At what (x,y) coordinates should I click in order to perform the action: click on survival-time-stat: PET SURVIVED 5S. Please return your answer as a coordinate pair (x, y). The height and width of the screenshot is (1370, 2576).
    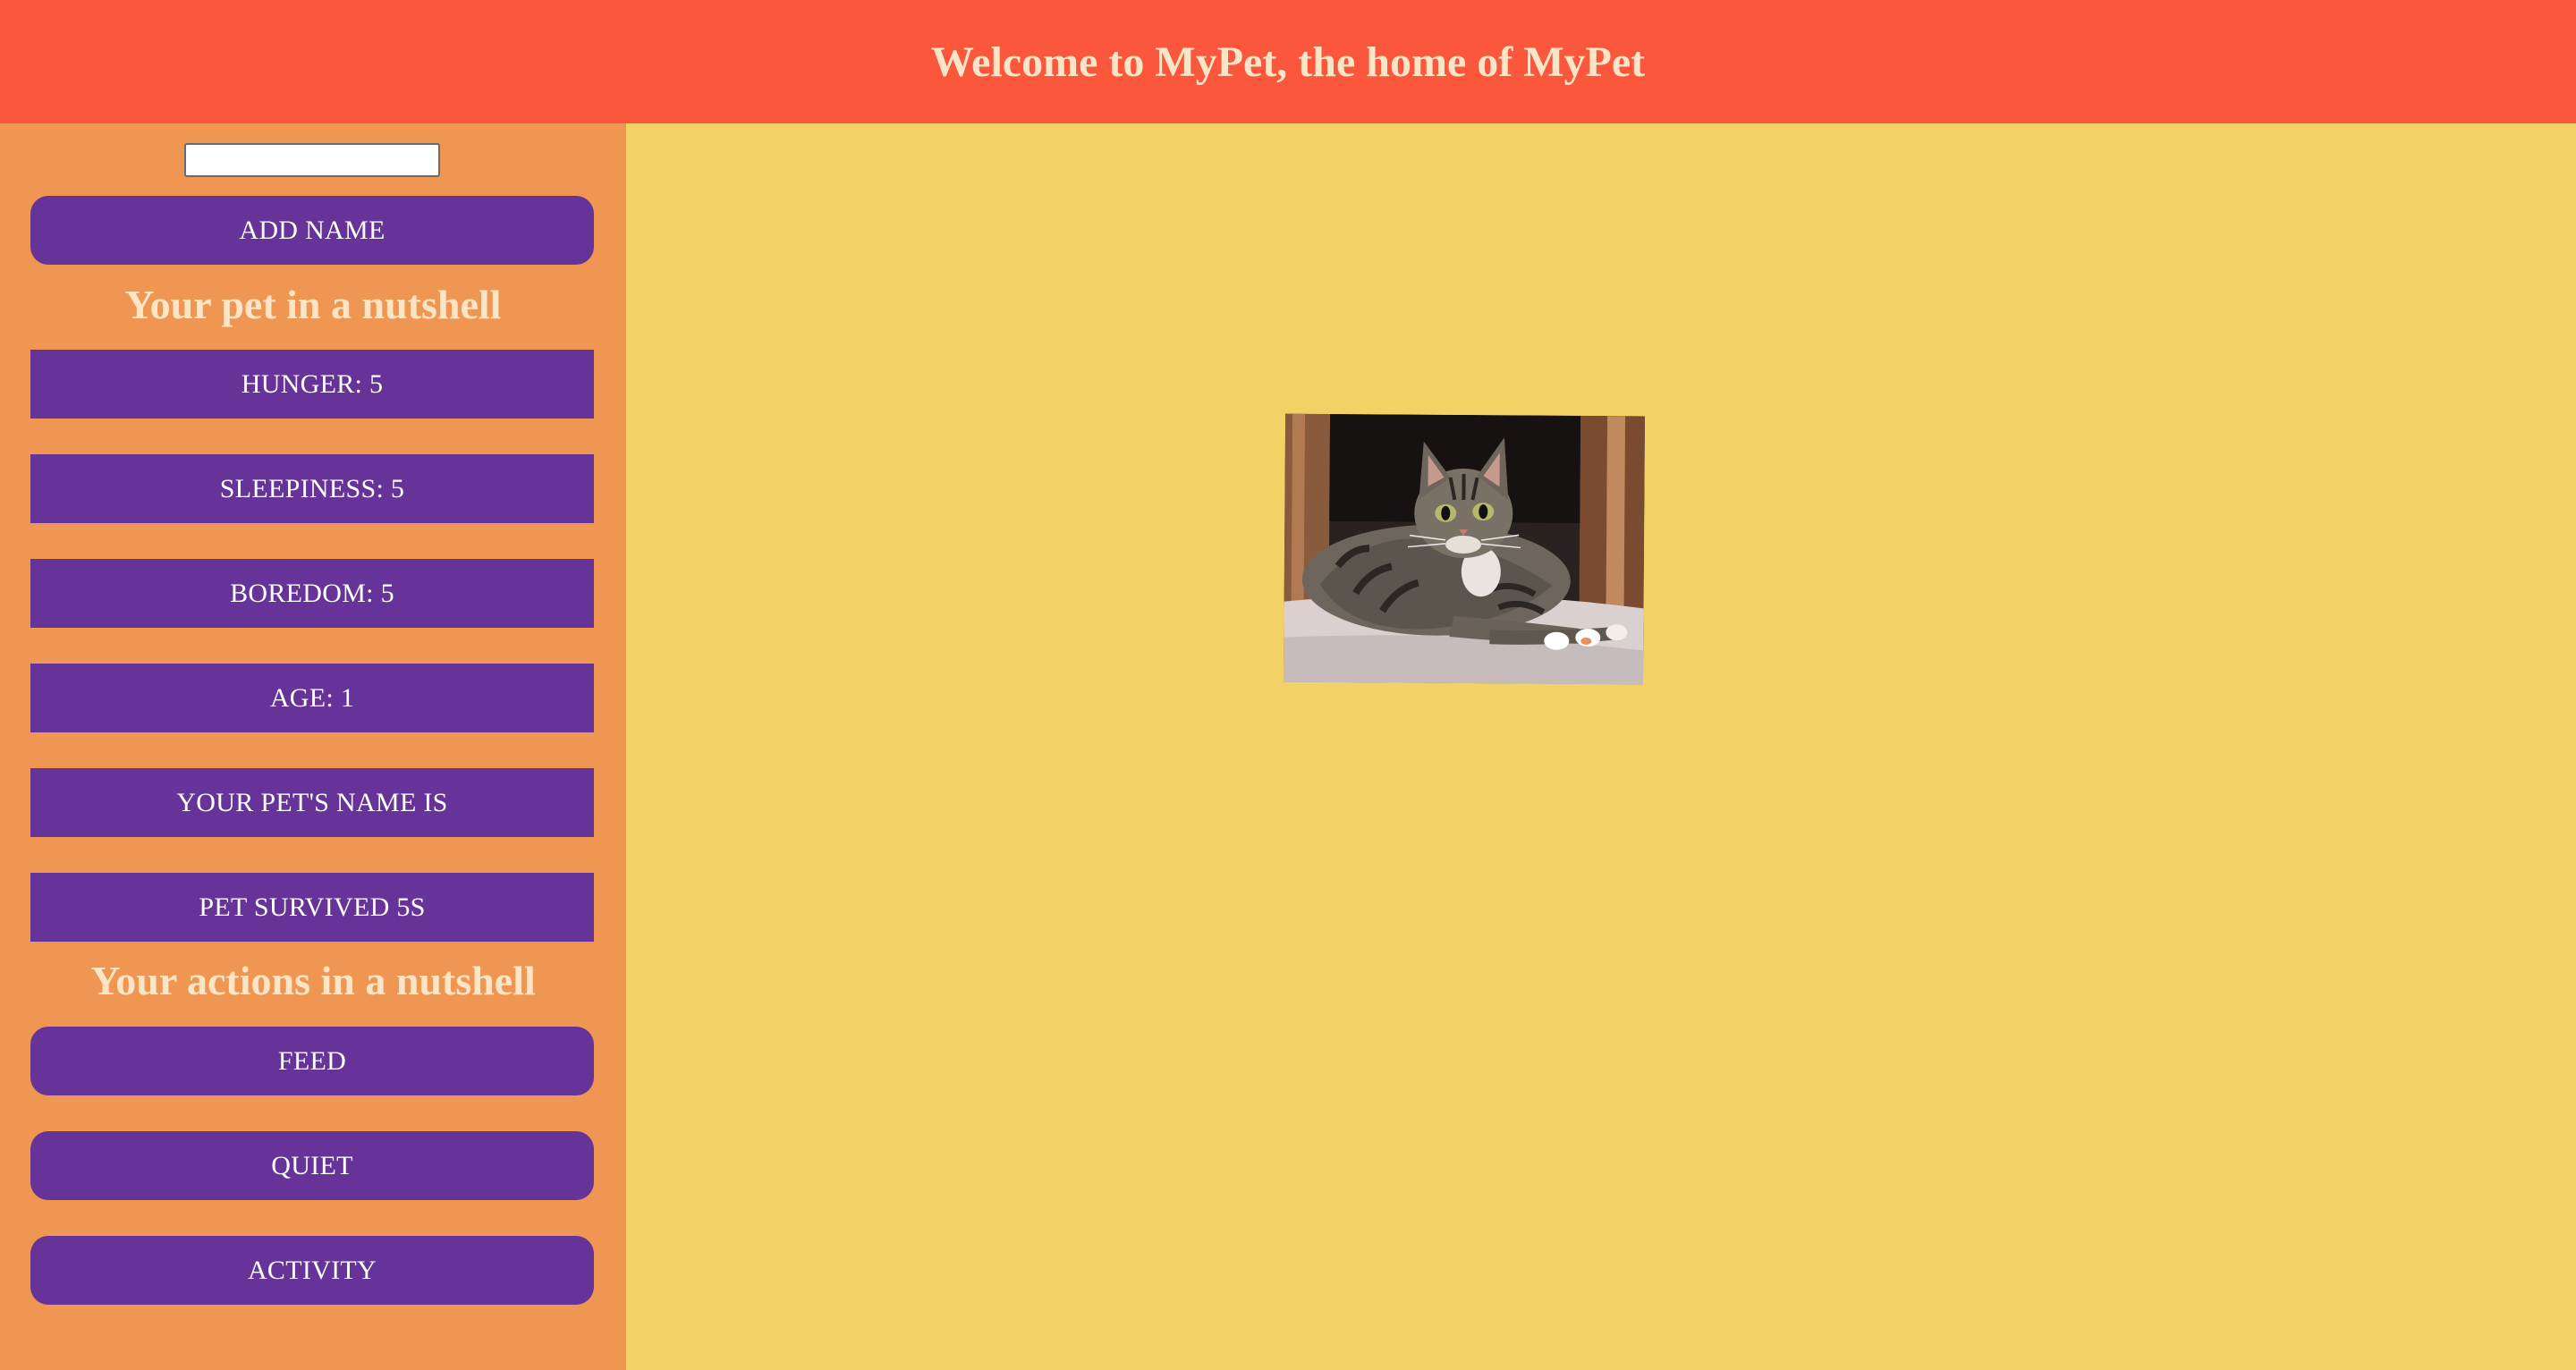
    Looking at the image, I should click on (312, 907).